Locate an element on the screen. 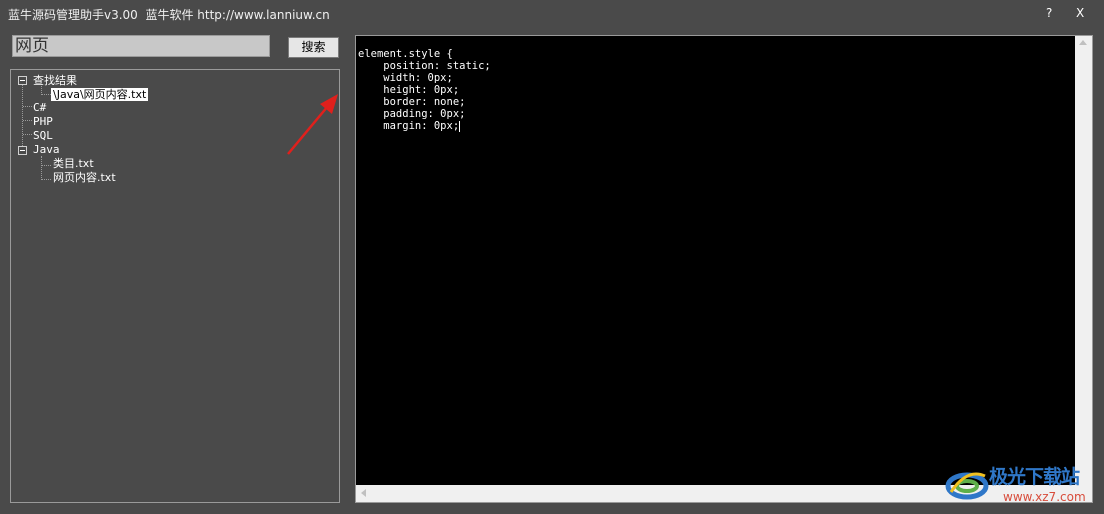 This screenshot has width=1104, height=514. red-arrow-icon is located at coordinates (312, 124).